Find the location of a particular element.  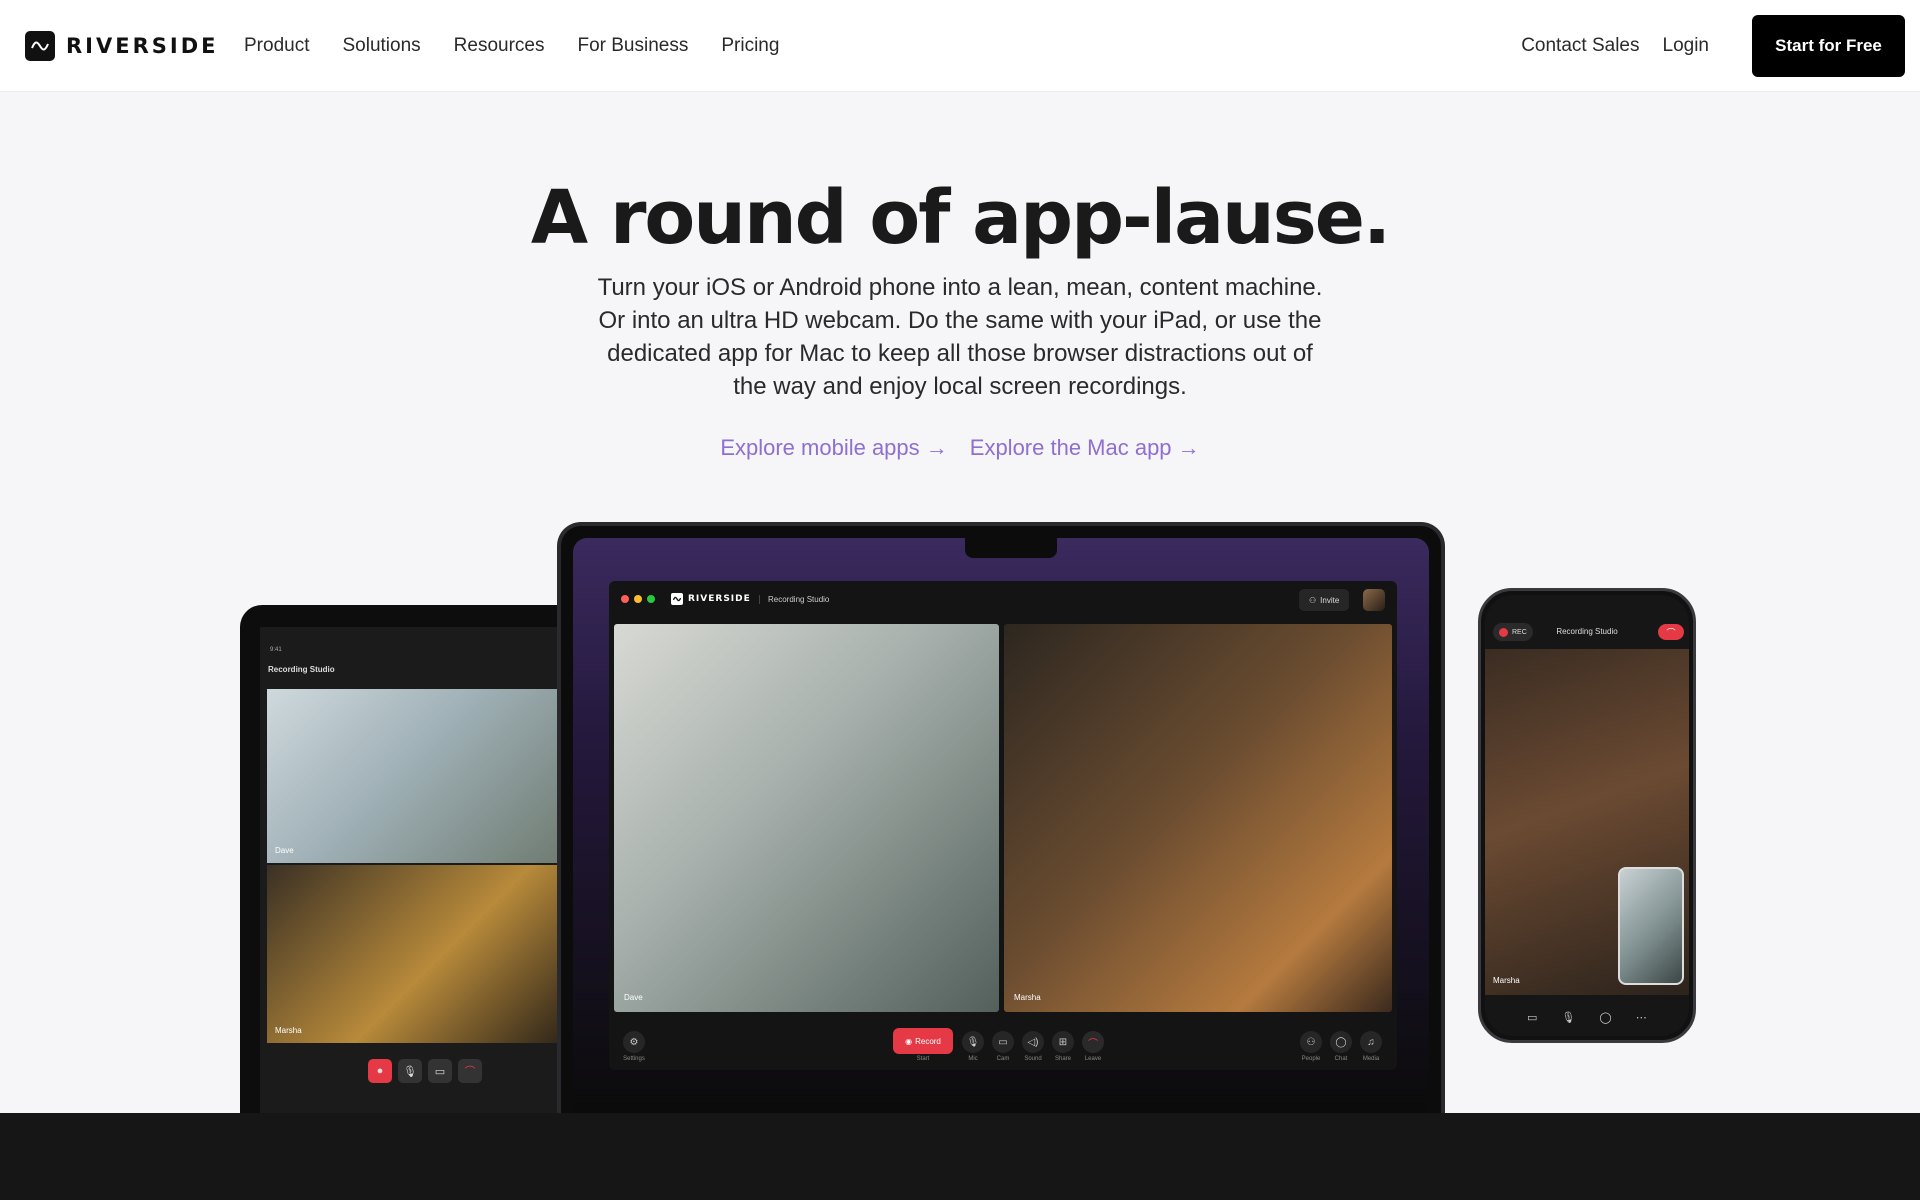

chat-label: Chat is located at coordinates (1341, 1059).